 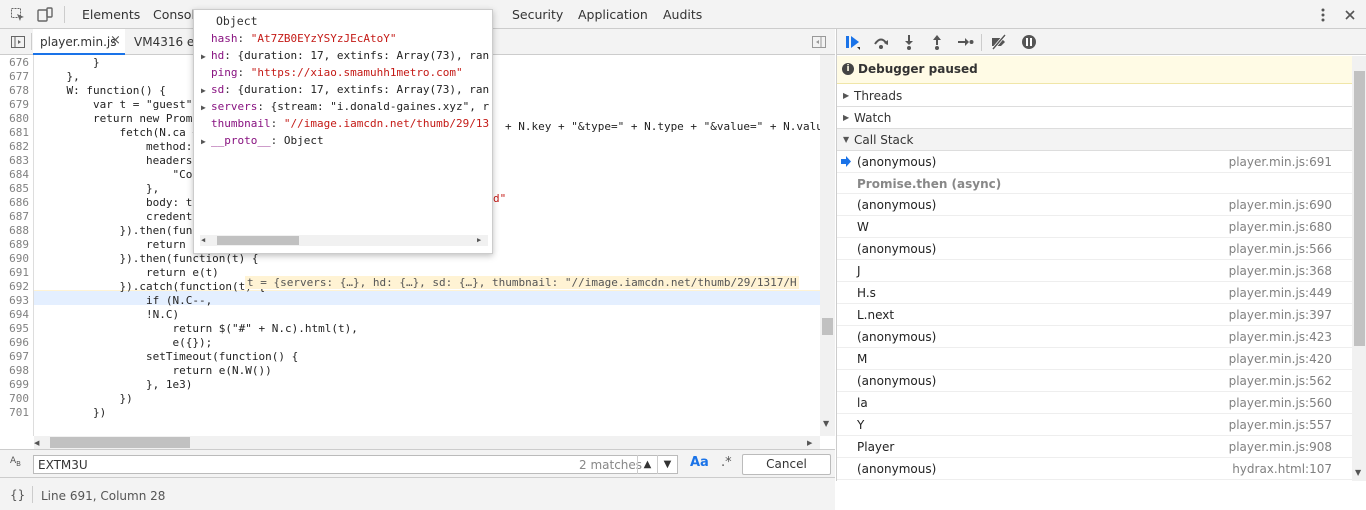 I want to click on call-frame: (anonymous) player.min.js:562, so click(x=1094, y=381).